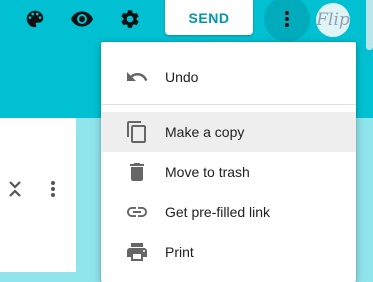  What do you see at coordinates (209, 17) in the screenshot?
I see `send-button: SEND` at bounding box center [209, 17].